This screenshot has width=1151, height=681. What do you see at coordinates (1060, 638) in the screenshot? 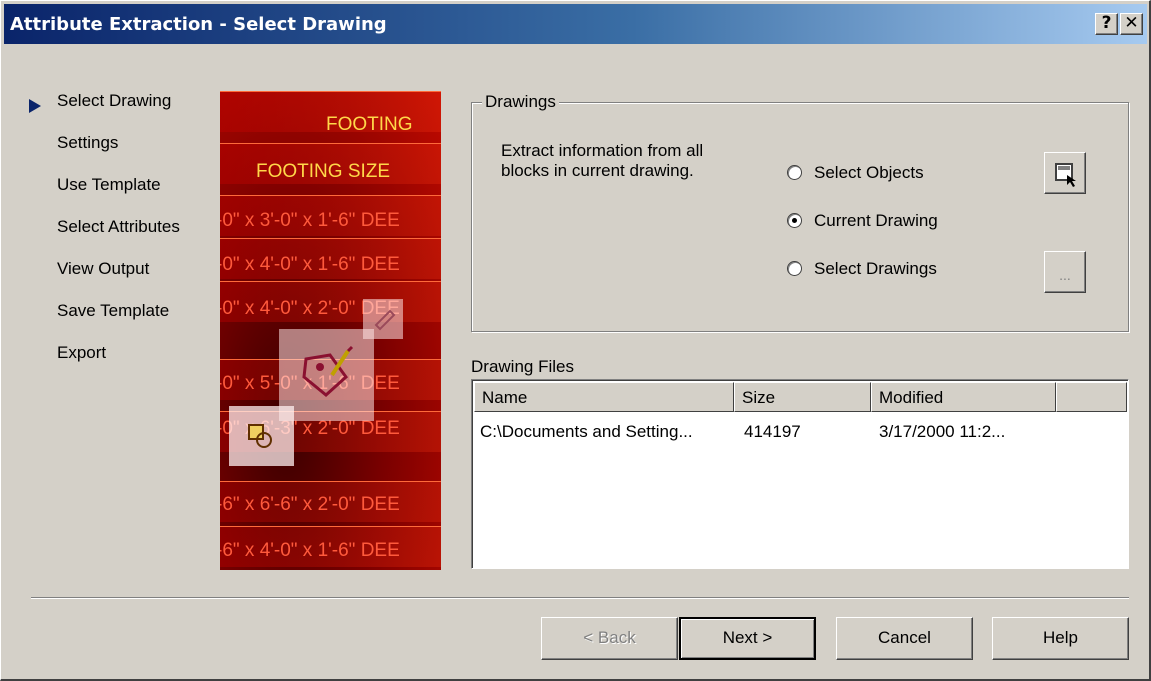
I see `help-button: Help` at bounding box center [1060, 638].